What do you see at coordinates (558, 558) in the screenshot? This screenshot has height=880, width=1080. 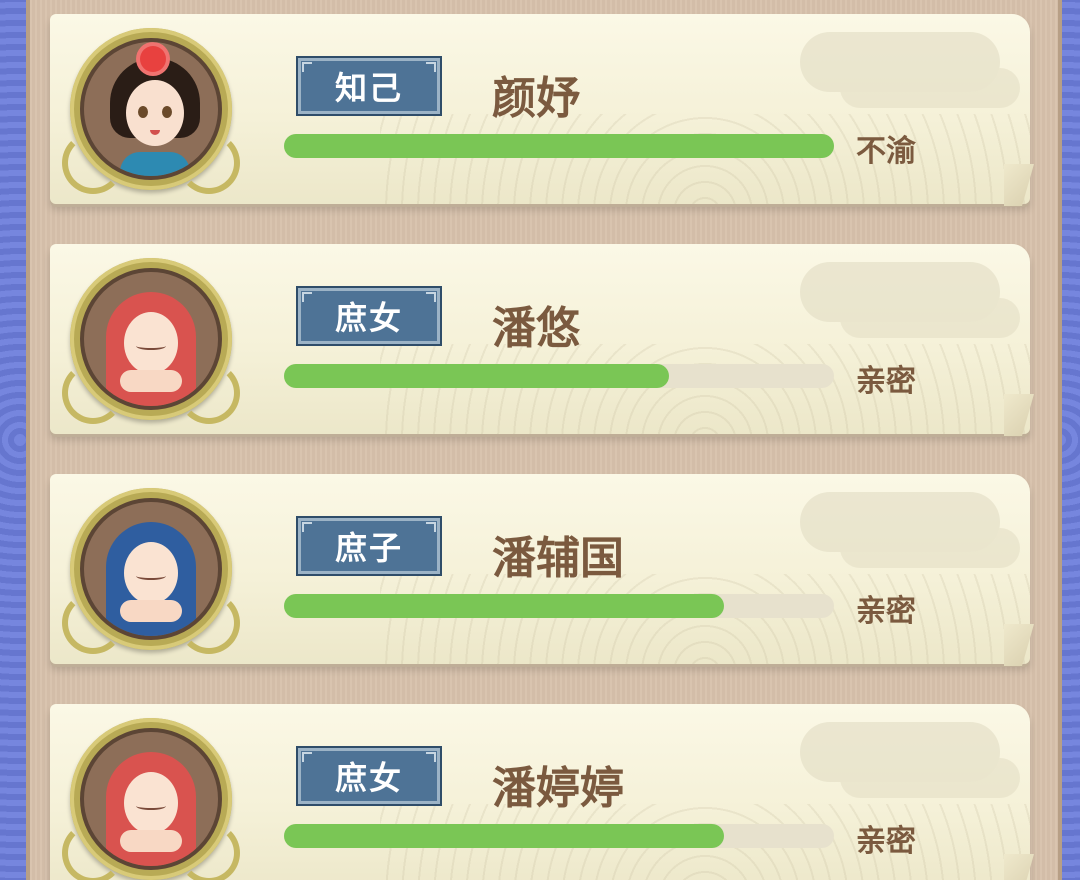 I see `character-name: 潘辅国` at bounding box center [558, 558].